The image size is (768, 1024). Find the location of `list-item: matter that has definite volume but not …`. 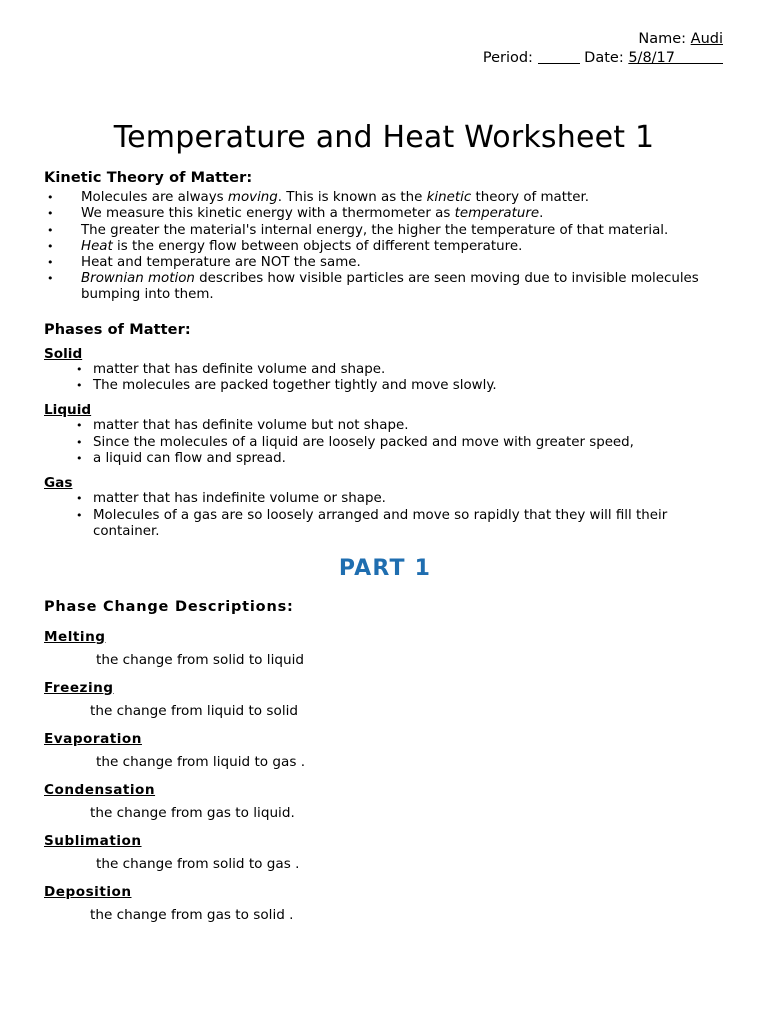

list-item: matter that has definite volume but not … is located at coordinates (385, 426).